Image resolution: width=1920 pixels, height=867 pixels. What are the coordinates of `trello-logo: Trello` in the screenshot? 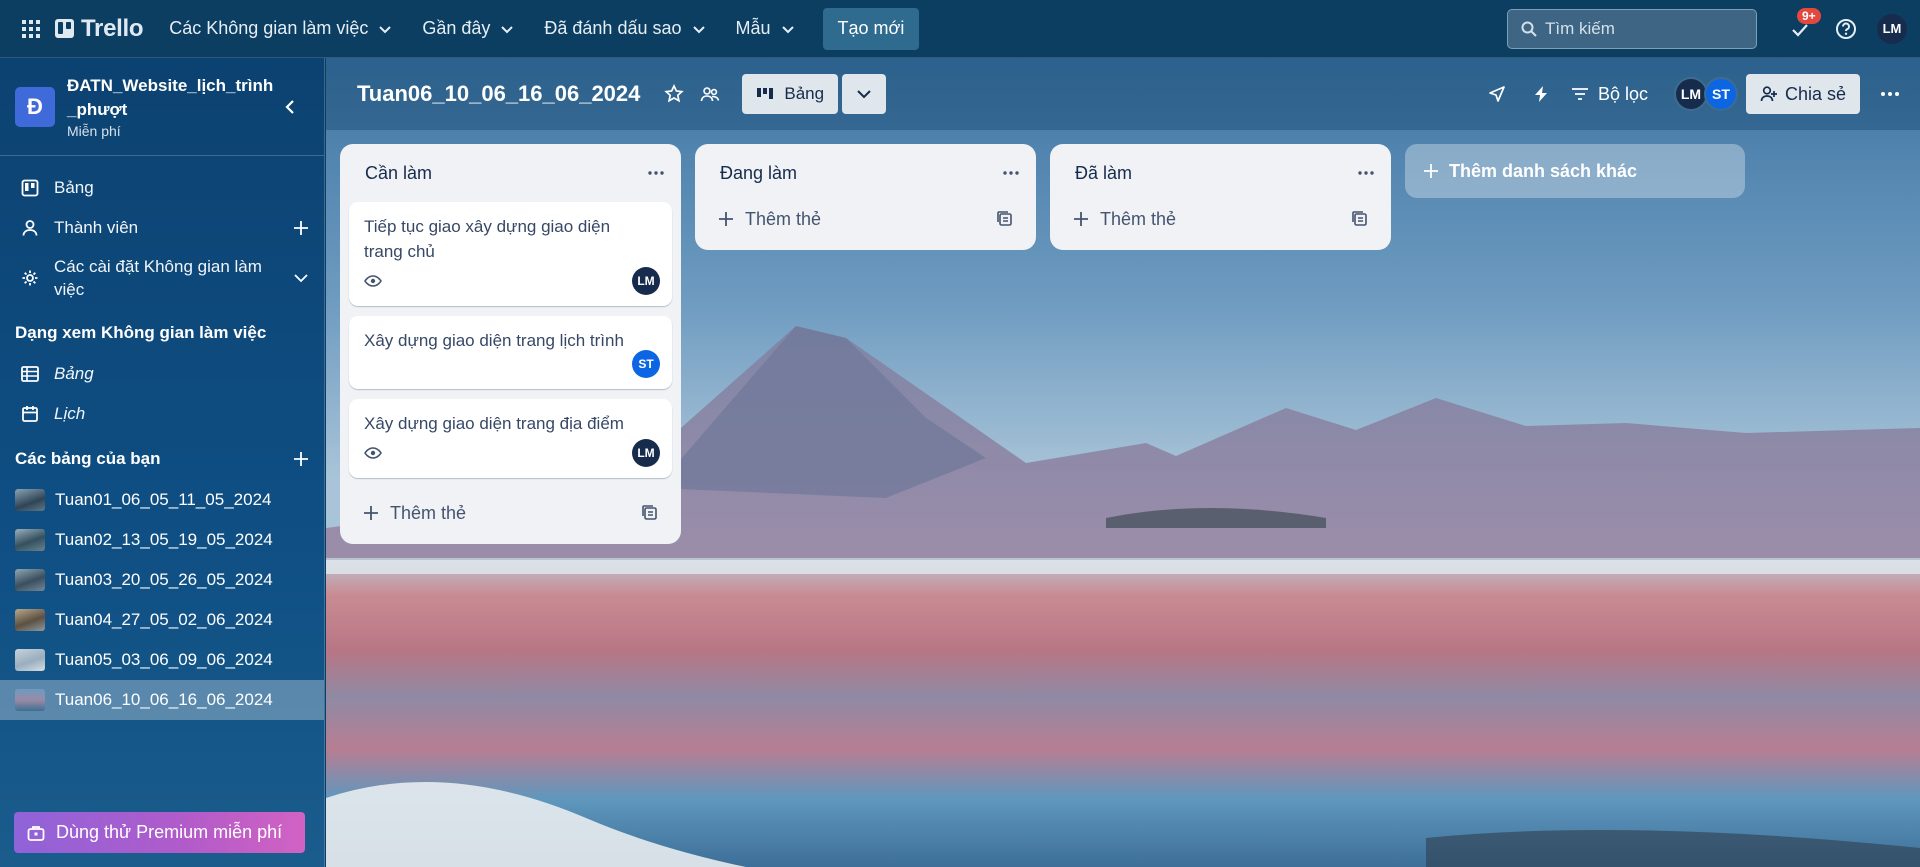 It's located at (99, 29).